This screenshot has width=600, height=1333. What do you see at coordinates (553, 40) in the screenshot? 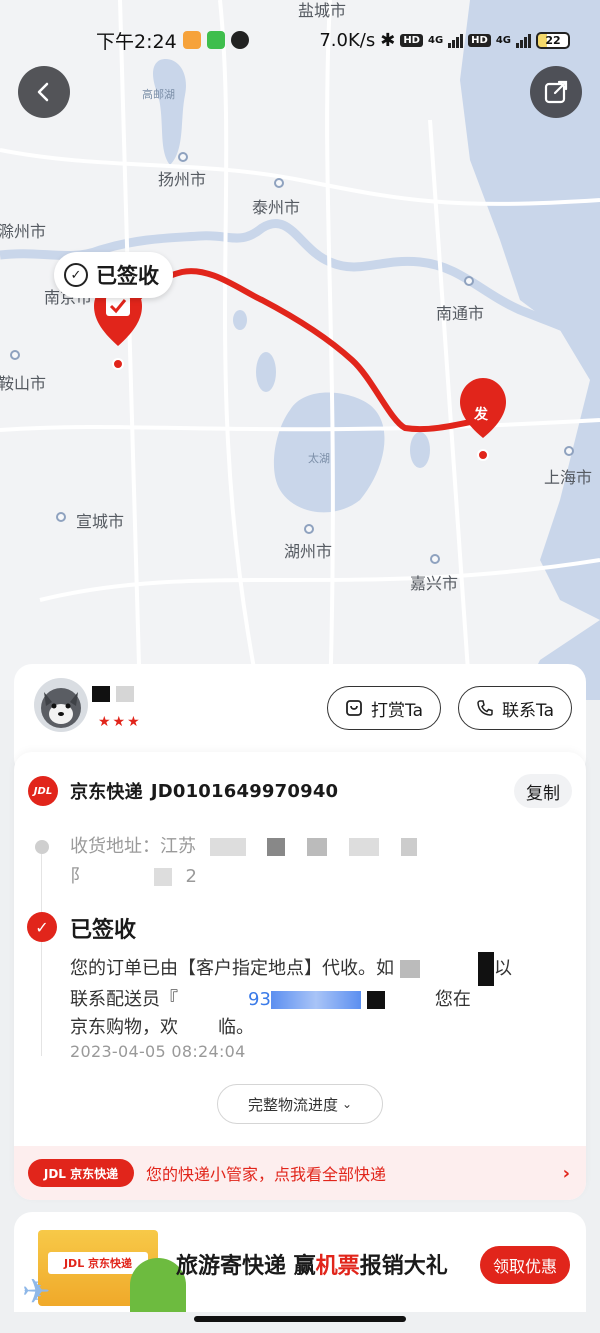
I see `battery-icon: 22` at bounding box center [553, 40].